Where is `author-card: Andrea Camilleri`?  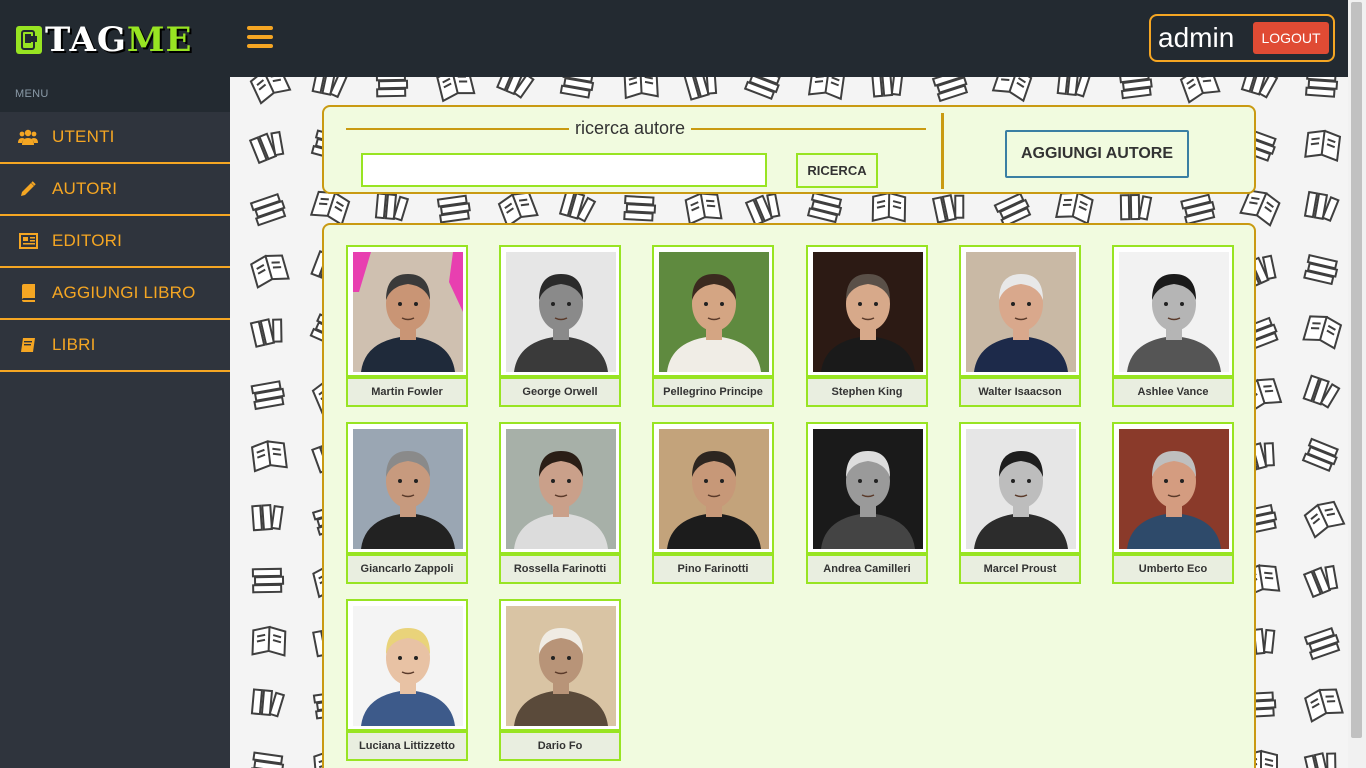
author-card: Andrea Camilleri is located at coordinates (867, 503).